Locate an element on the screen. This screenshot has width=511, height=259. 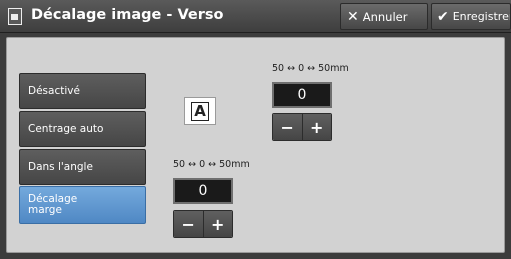
cancel-label: Annuler is located at coordinates (385, 16).